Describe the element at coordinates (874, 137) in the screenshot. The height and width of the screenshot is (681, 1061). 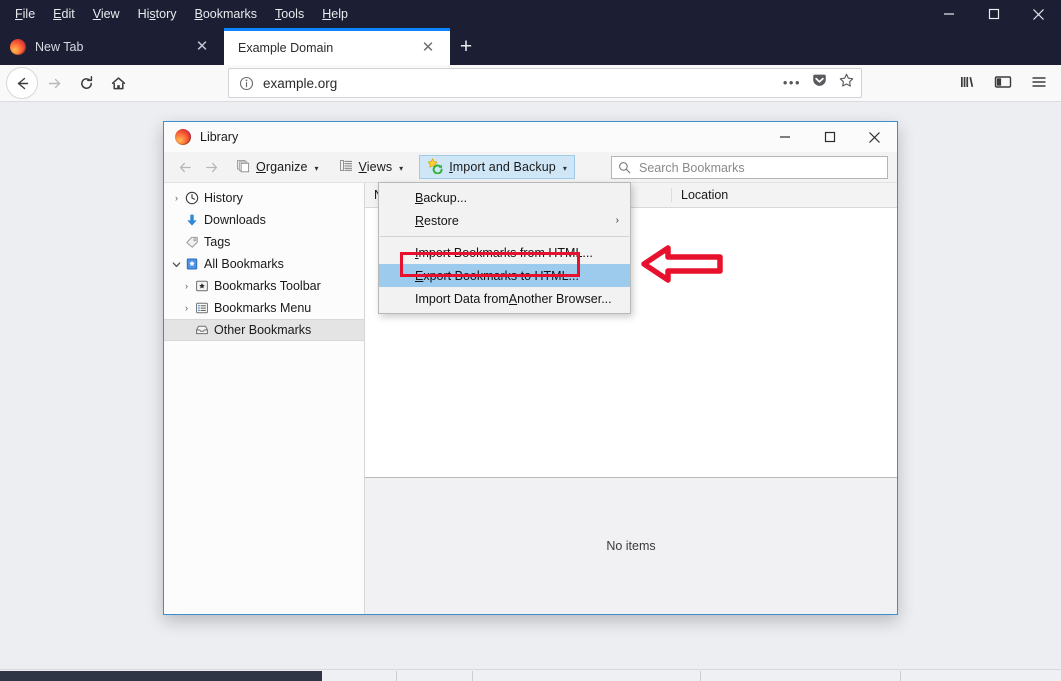
I see `library-close-button` at that location.